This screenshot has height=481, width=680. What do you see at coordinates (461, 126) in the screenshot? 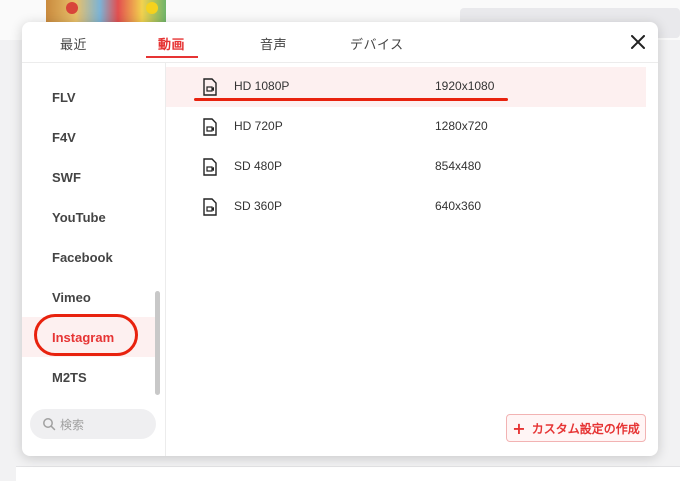
I see `resolution-value: 1280x720` at bounding box center [461, 126].